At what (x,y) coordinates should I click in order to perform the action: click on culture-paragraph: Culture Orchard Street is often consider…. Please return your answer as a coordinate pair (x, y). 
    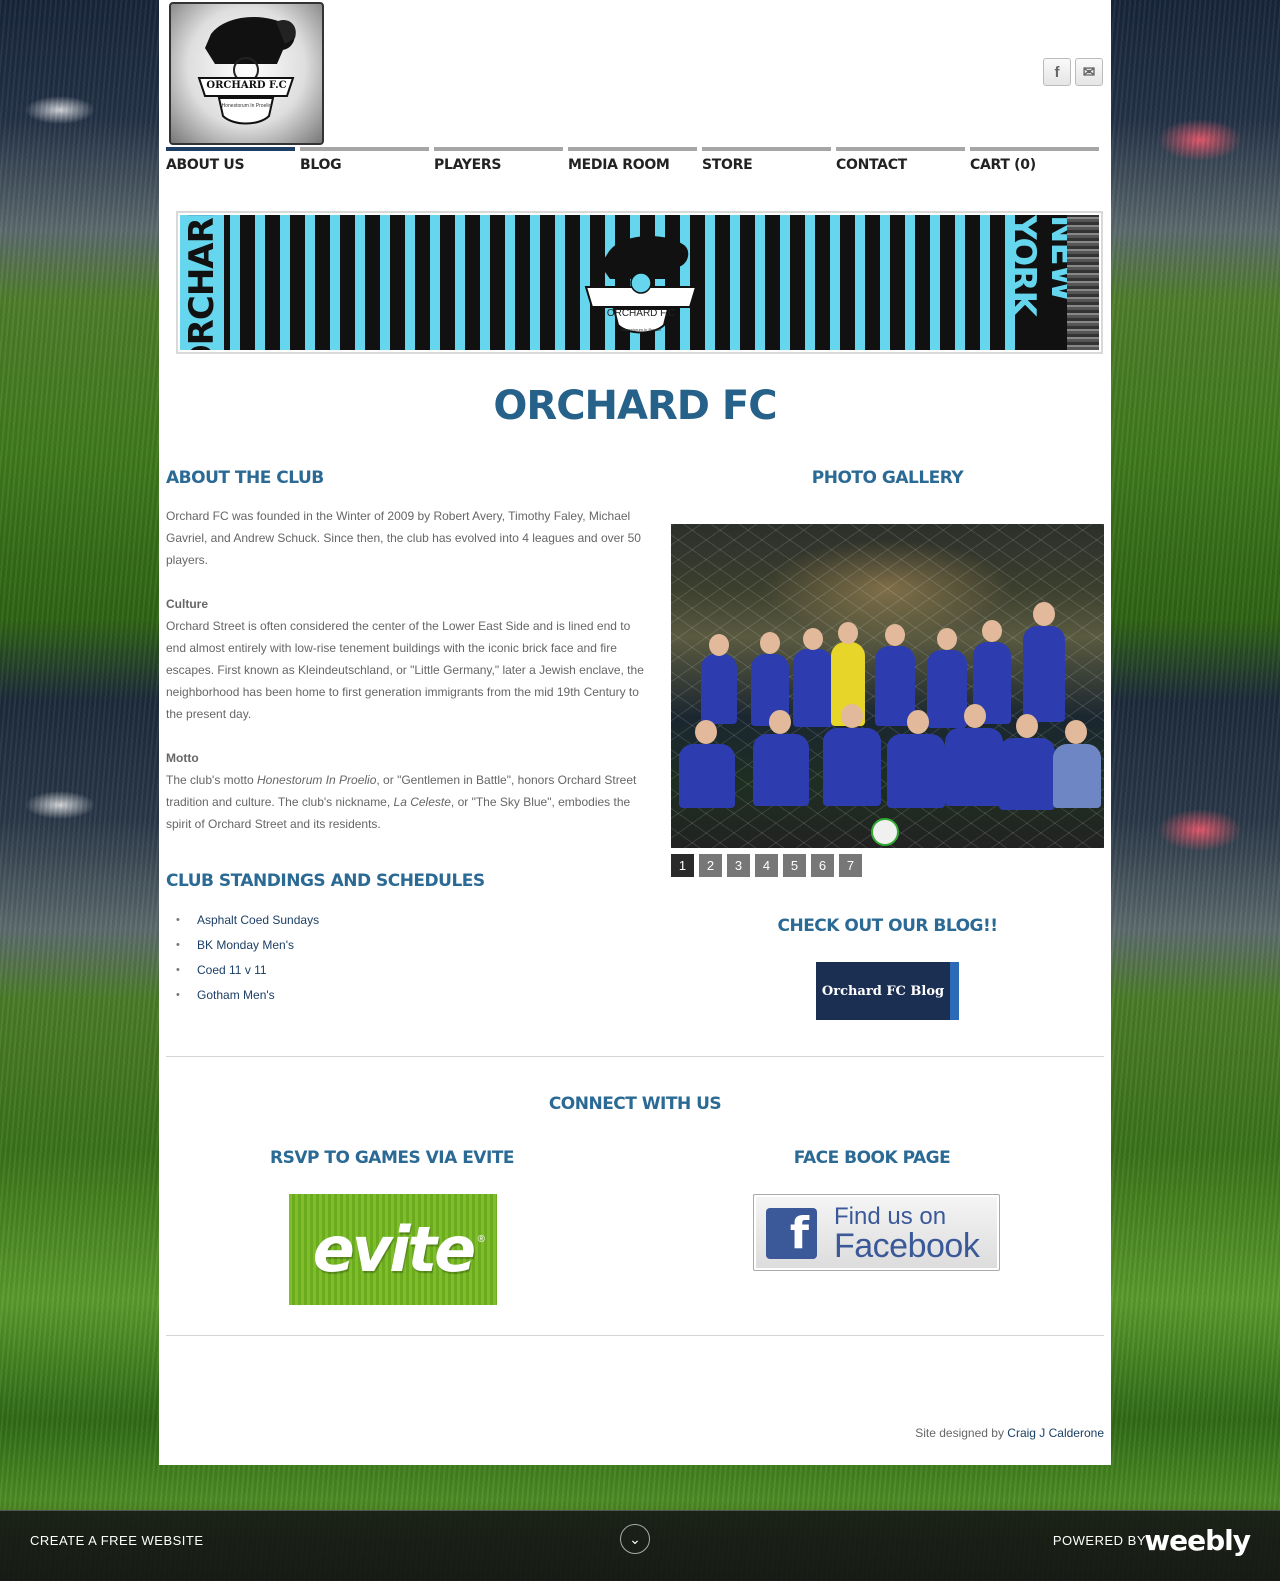
    Looking at the image, I should click on (407, 659).